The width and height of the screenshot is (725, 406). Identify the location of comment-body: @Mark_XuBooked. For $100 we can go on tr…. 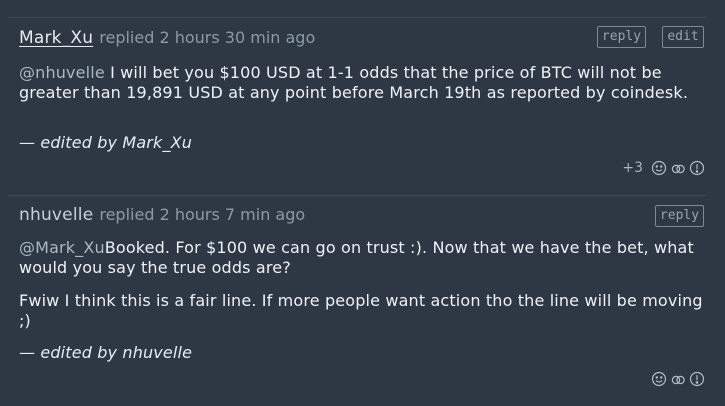
(362, 258).